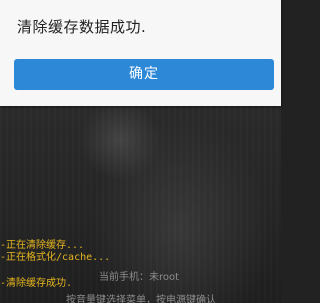 The image size is (320, 303). I want to click on dialog-message: 清除缓存数据成功., so click(82, 27).